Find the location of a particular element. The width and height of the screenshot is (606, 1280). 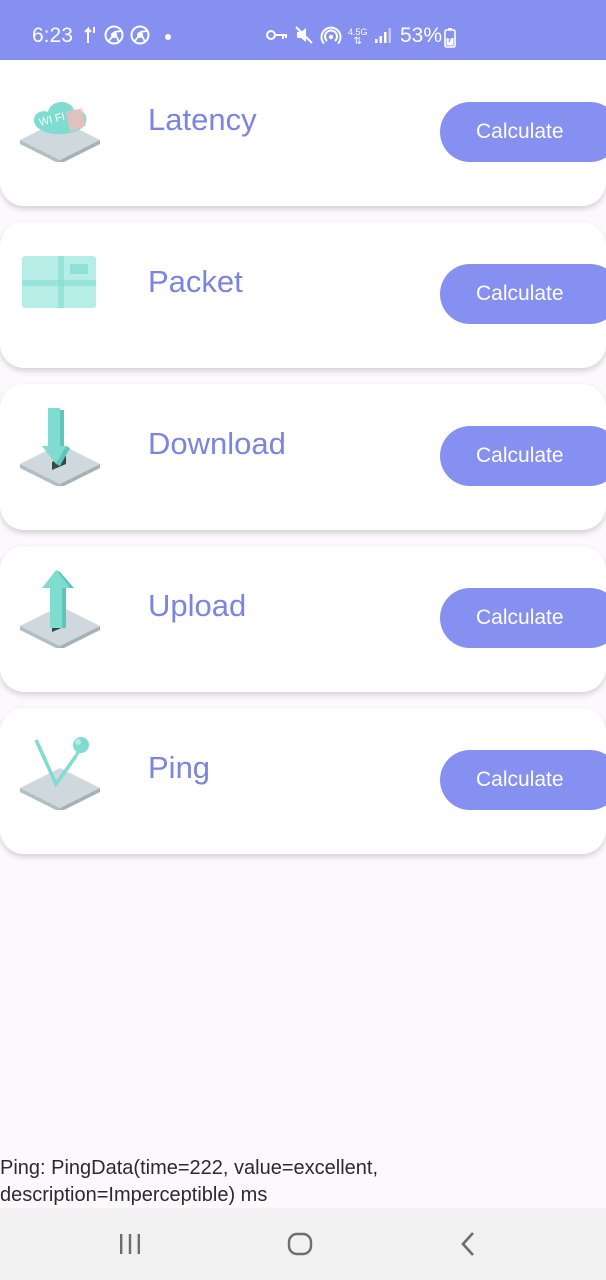

download-title: Download is located at coordinates (217, 443).